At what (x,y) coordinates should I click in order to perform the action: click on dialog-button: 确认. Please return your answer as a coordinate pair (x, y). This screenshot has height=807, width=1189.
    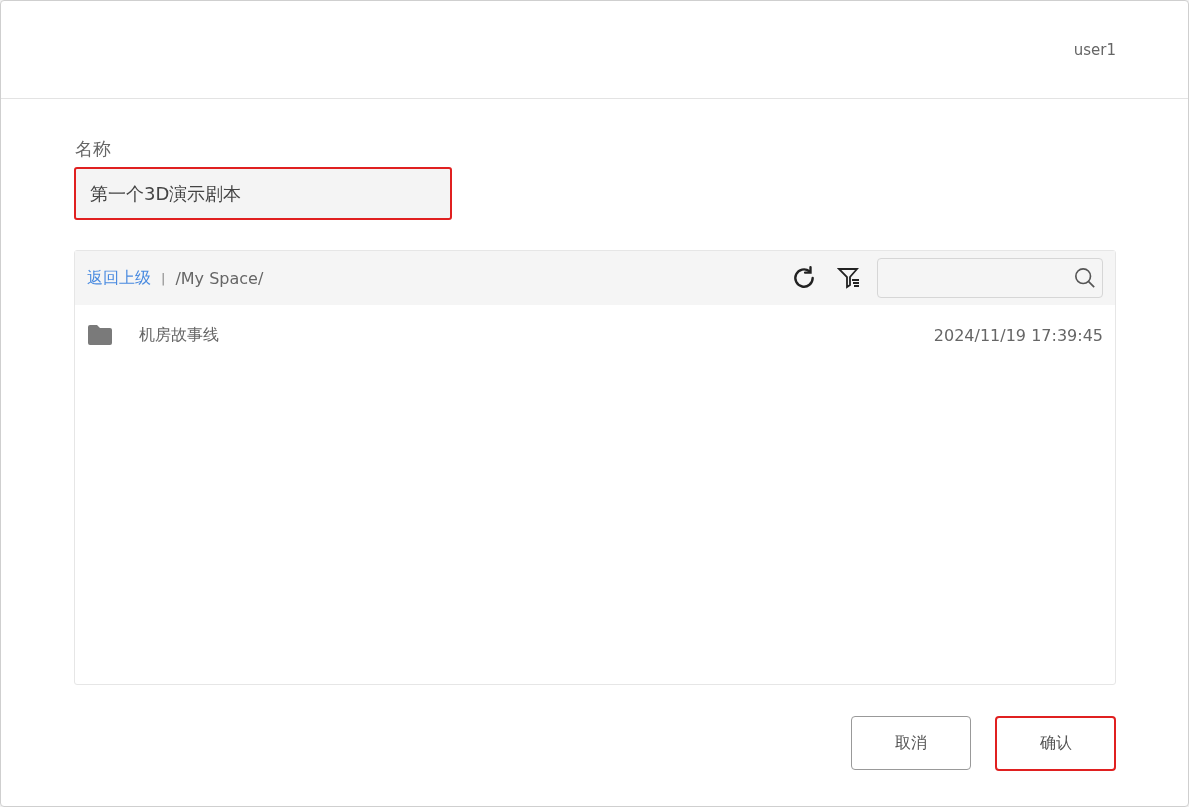
    Looking at the image, I should click on (1055, 743).